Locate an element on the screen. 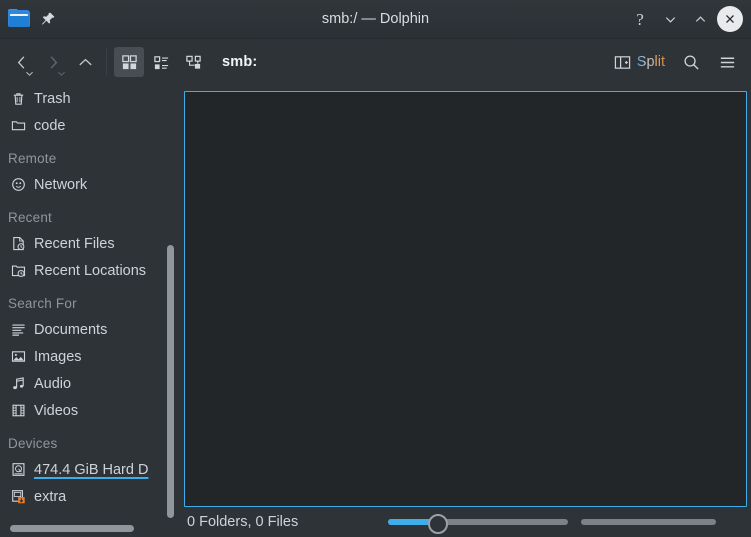  sidebar-item-extra: extra is located at coordinates (89, 496).